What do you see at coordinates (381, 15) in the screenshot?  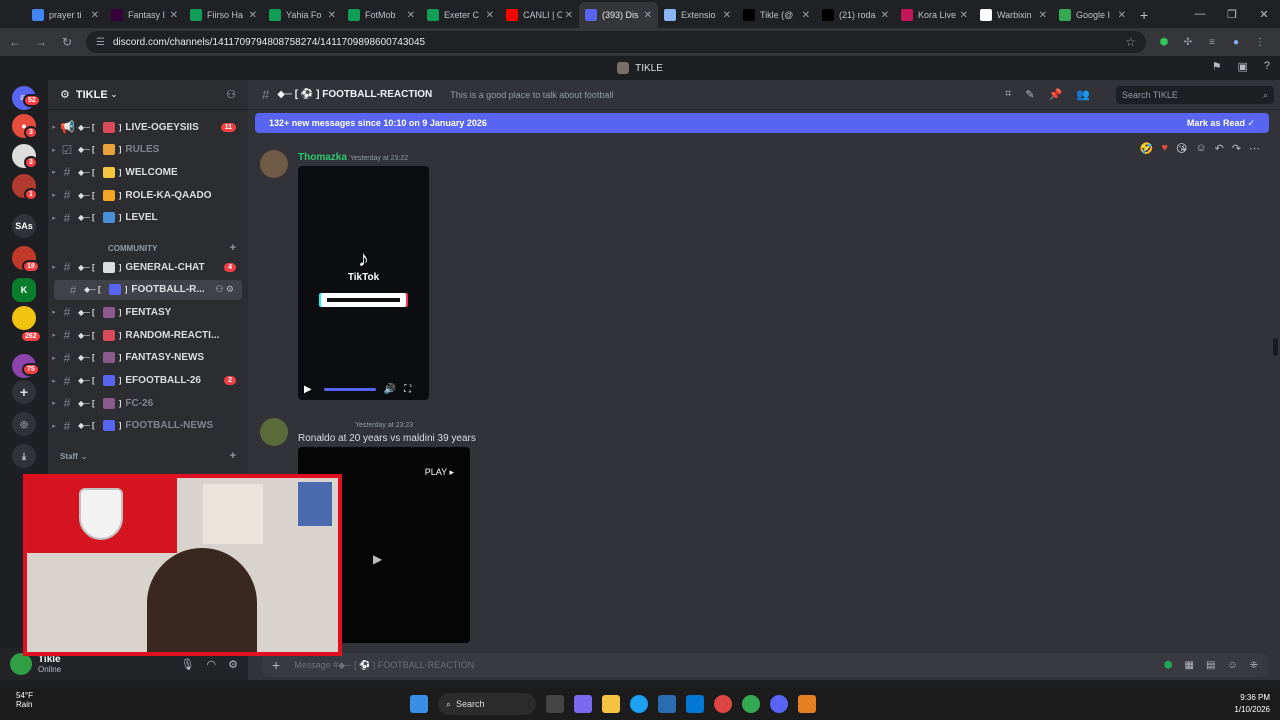 I see `browser-tab: FotMob ✕` at bounding box center [381, 15].